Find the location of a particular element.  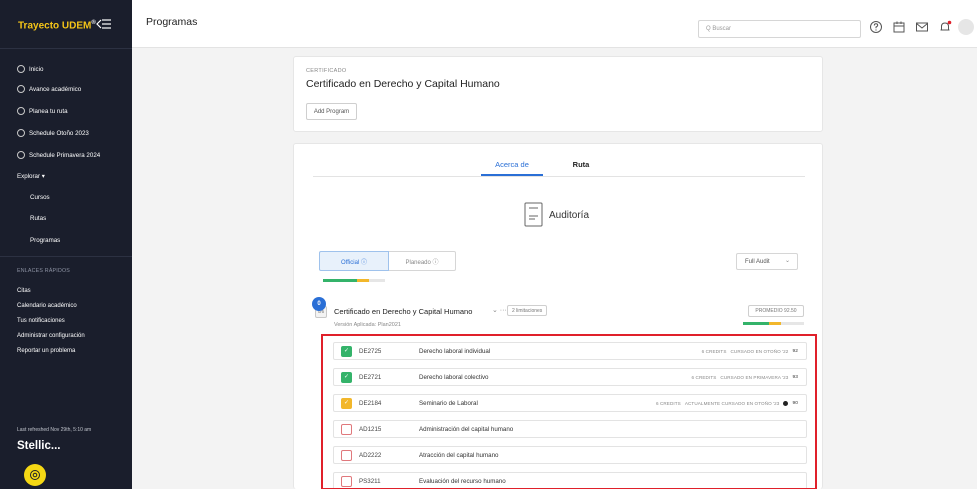

tab-acerca-de: Acerca de is located at coordinates (512, 164).